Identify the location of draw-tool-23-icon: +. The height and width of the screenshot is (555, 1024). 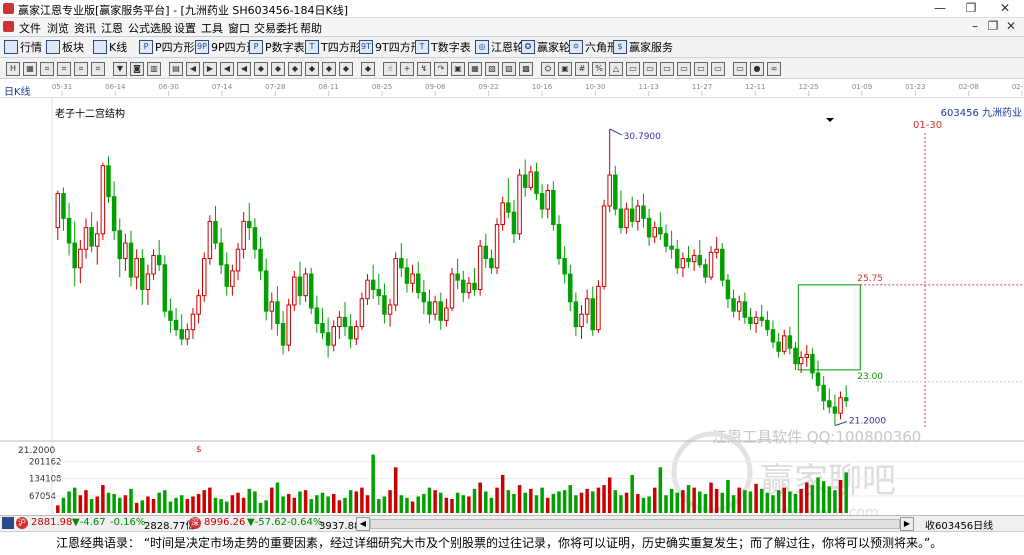
(407, 69).